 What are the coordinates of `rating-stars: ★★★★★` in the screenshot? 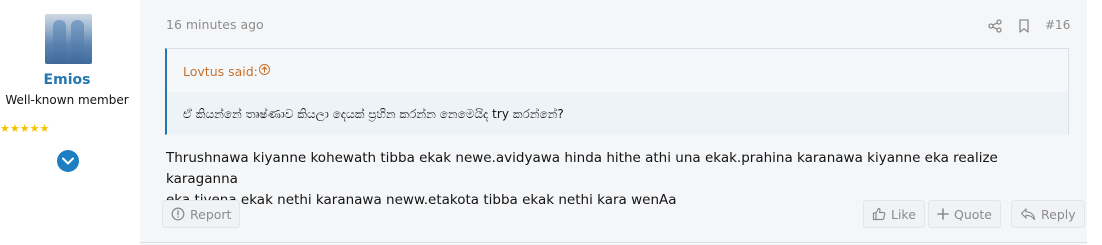 It's located at (25, 128).